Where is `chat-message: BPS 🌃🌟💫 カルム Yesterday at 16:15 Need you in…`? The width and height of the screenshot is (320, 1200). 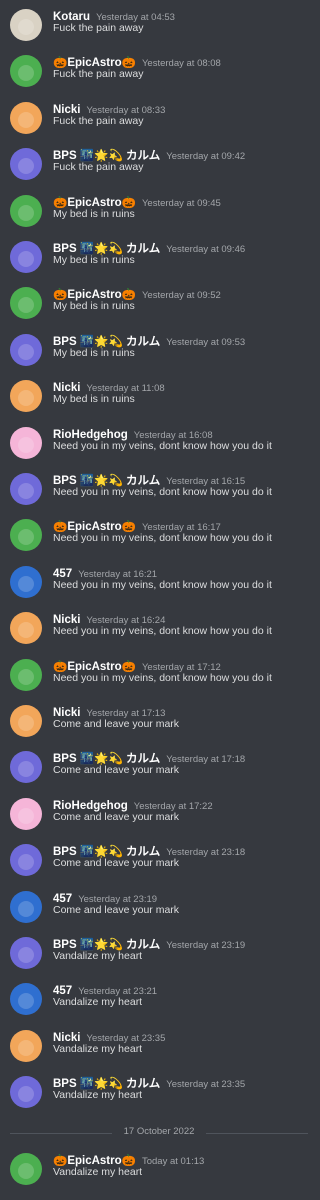 chat-message: BPS 🌃🌟💫 カルム Yesterday at 16:15 Need you in… is located at coordinates (159, 487).